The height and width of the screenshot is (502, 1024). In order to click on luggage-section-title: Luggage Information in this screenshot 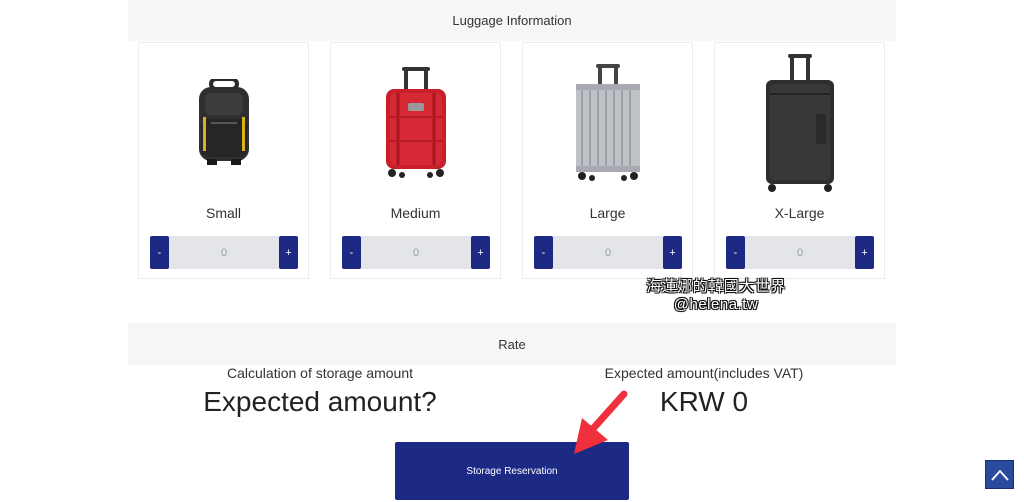, I will do `click(512, 20)`.